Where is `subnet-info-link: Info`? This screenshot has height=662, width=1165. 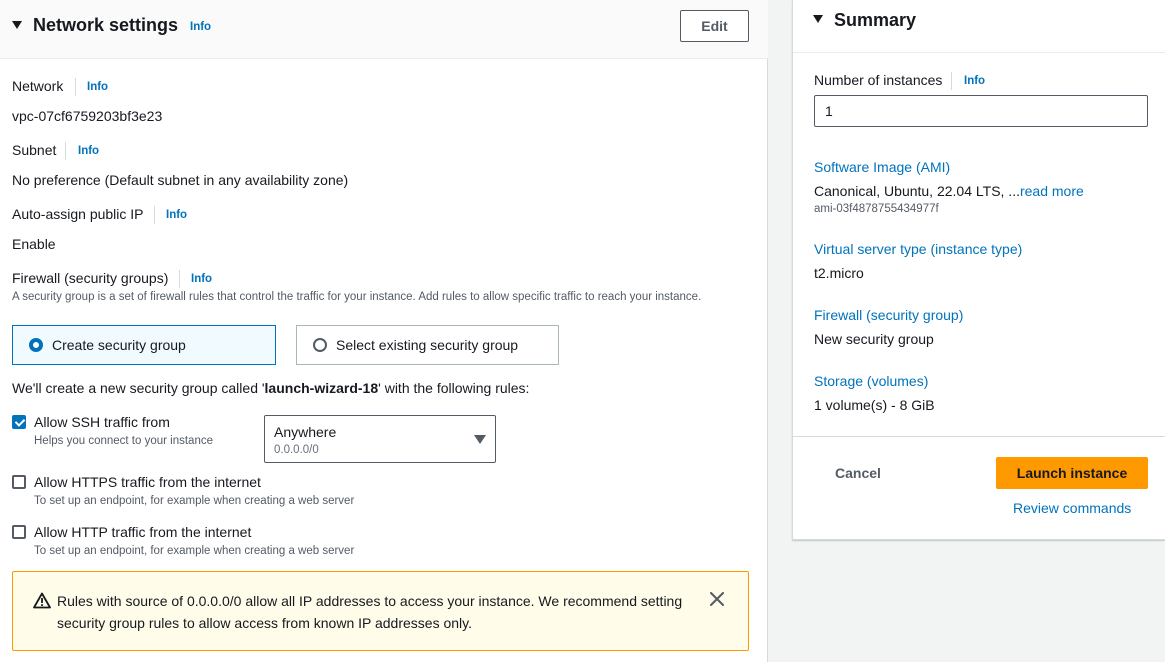 subnet-info-link: Info is located at coordinates (88, 151).